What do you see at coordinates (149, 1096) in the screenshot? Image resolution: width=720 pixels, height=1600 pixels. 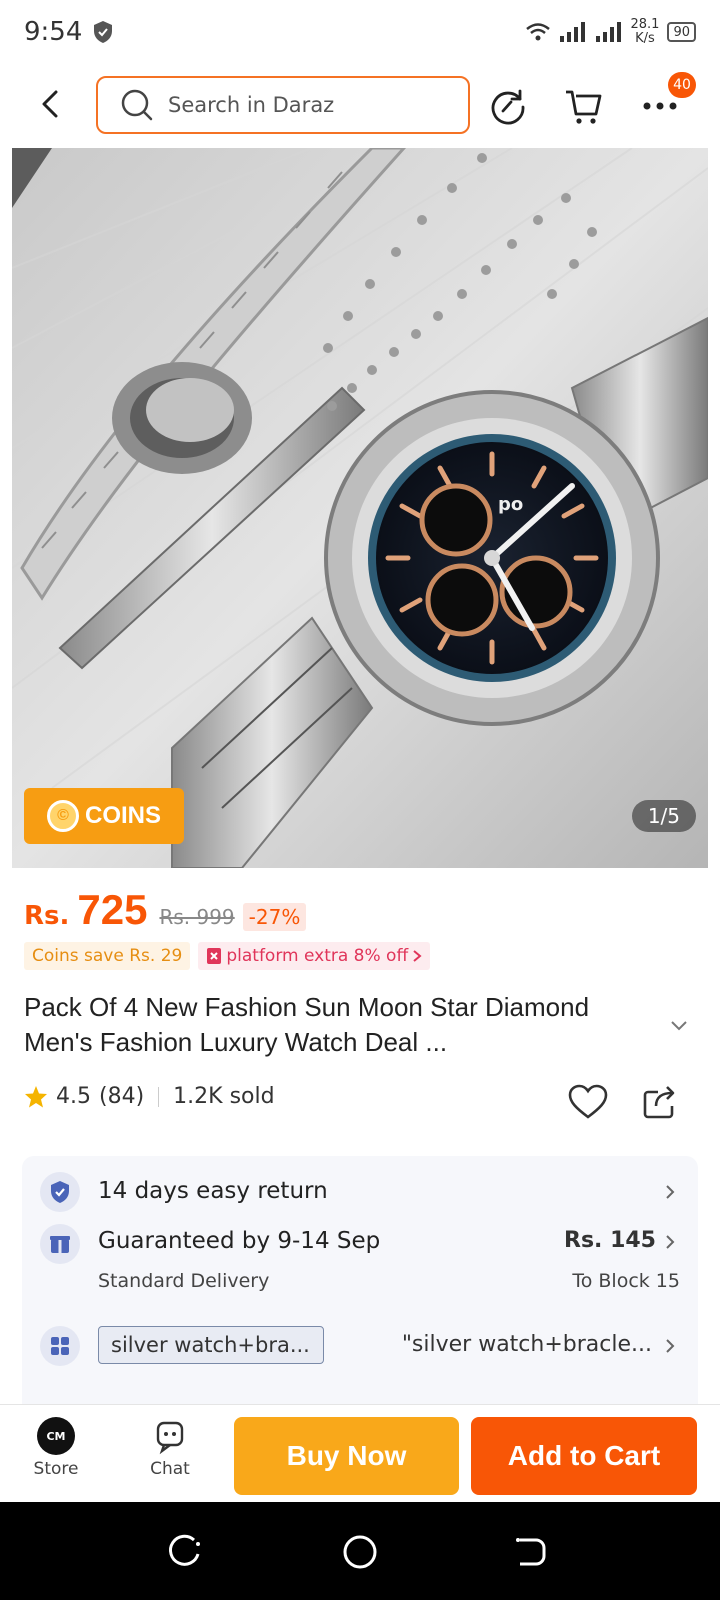 I see `rating-row: 4.5 (84) 1.2K sold` at bounding box center [149, 1096].